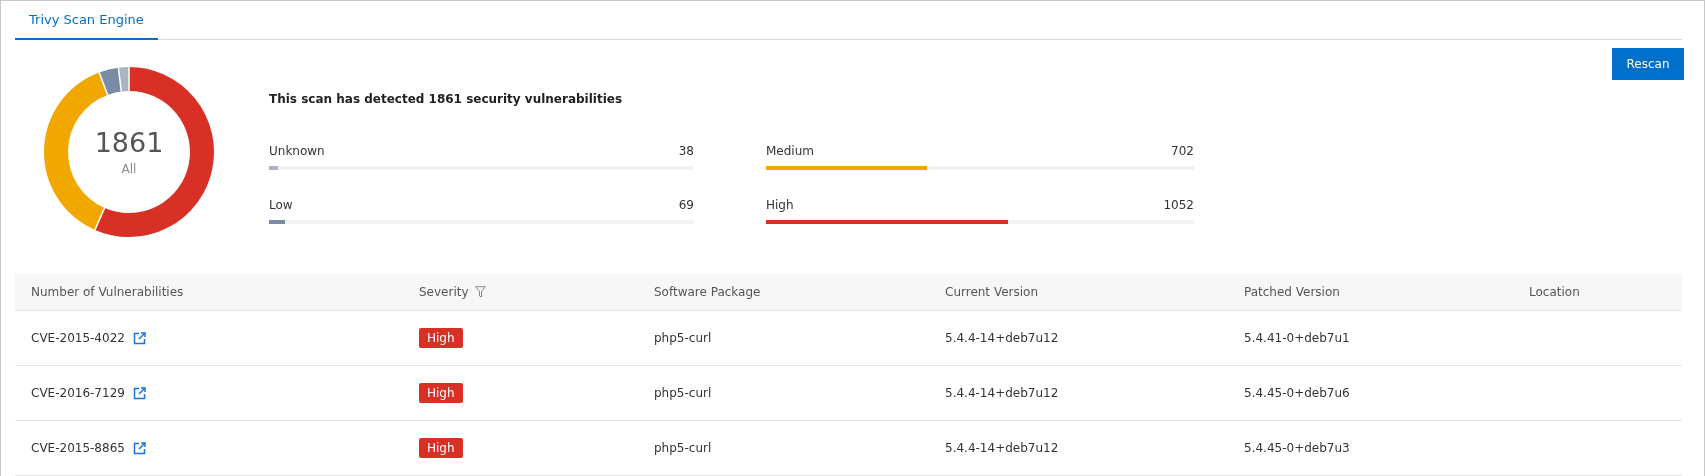 The image size is (1705, 476). Describe the element at coordinates (444, 292) in the screenshot. I see `column-header: Severity` at that location.